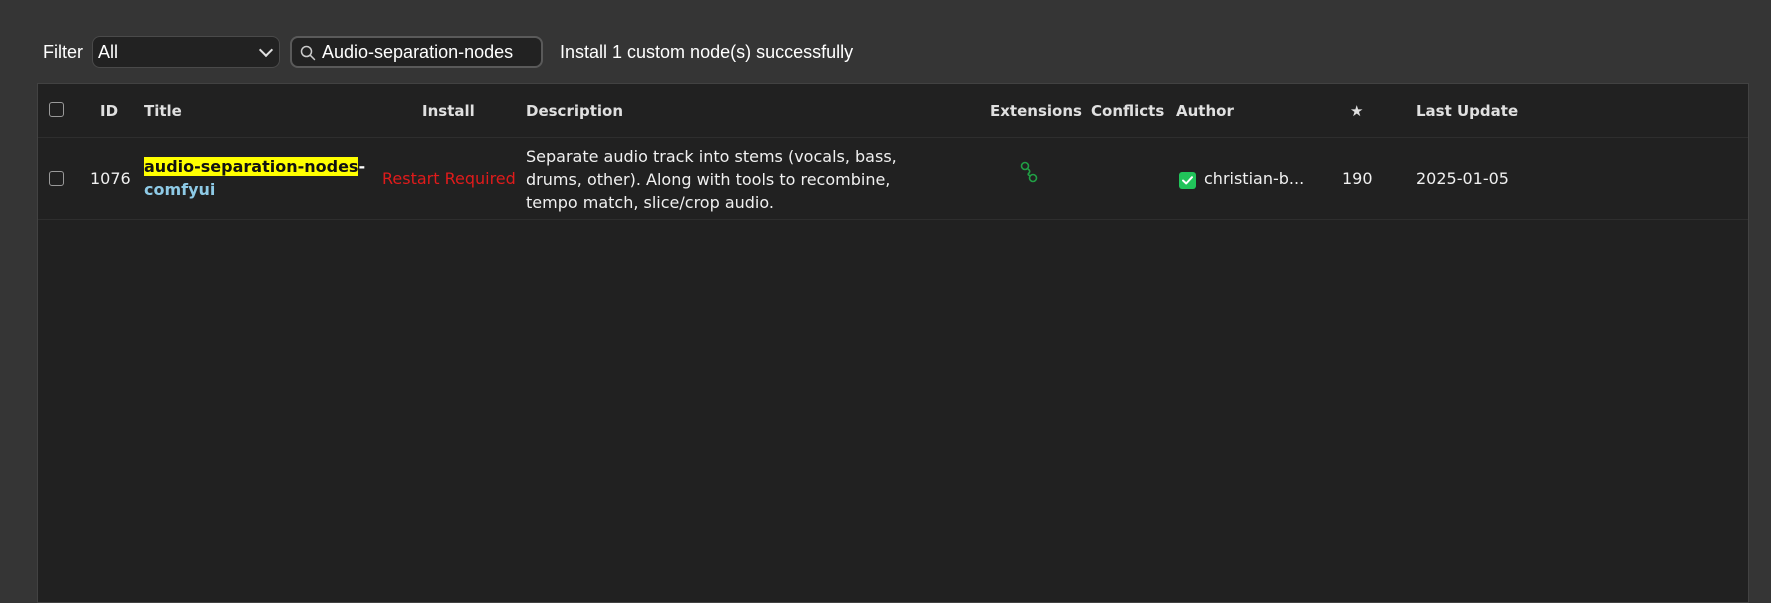 The image size is (1771, 603). I want to click on search-icon, so click(308, 53).